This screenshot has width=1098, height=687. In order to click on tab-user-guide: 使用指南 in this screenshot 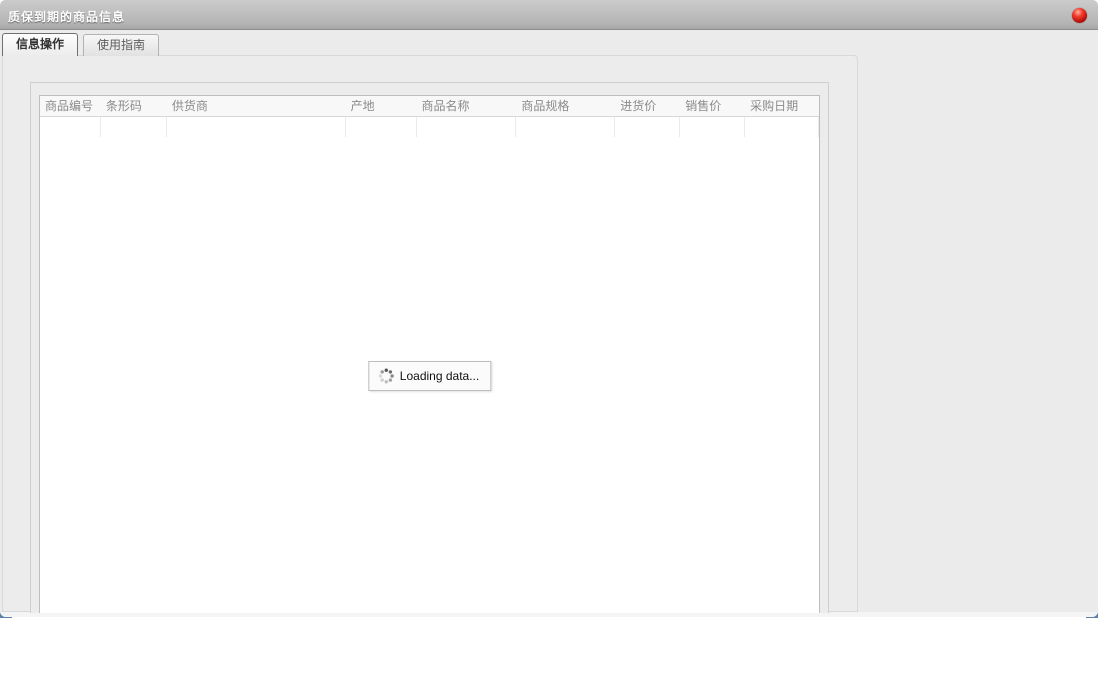, I will do `click(121, 45)`.